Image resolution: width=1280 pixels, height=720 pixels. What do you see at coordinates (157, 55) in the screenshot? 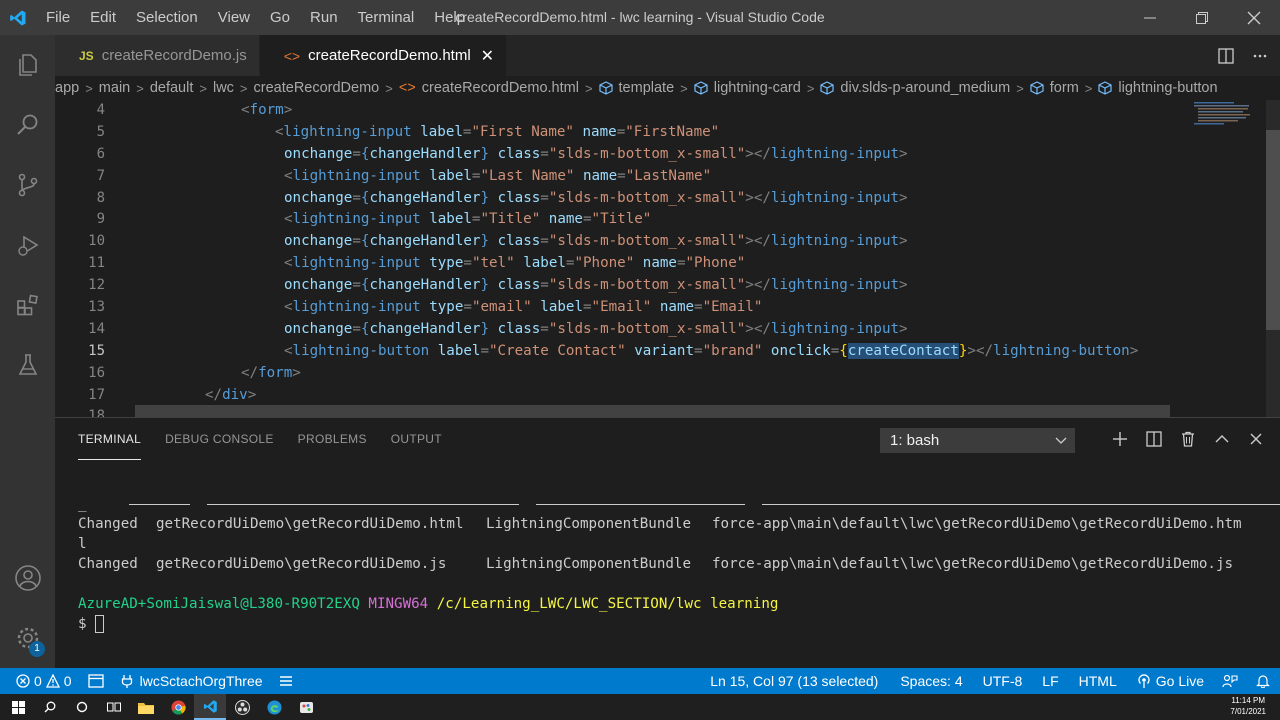
I see `tab-createrecorddemo-js: JS createRecordDemo.js` at bounding box center [157, 55].